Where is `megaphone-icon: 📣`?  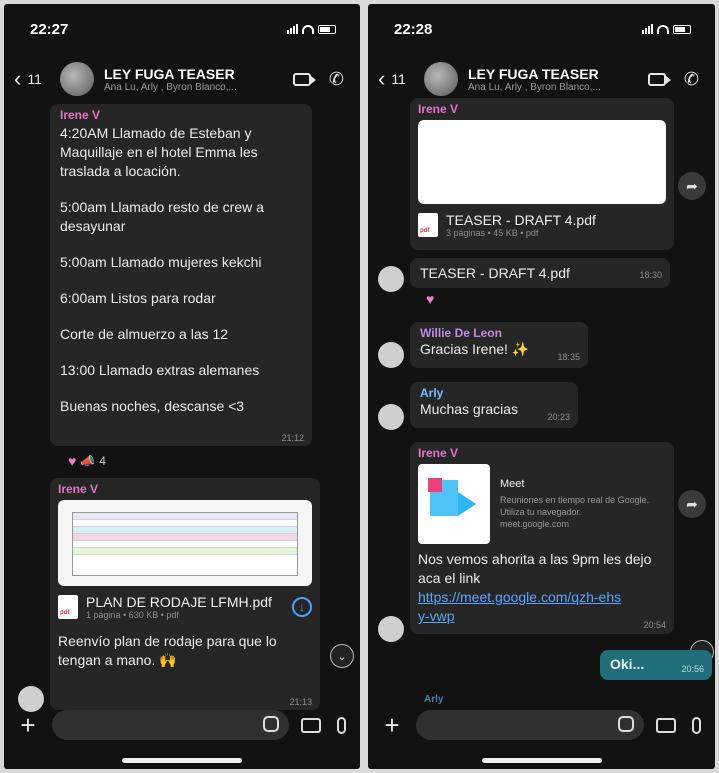 megaphone-icon: 📣 is located at coordinates (88, 461).